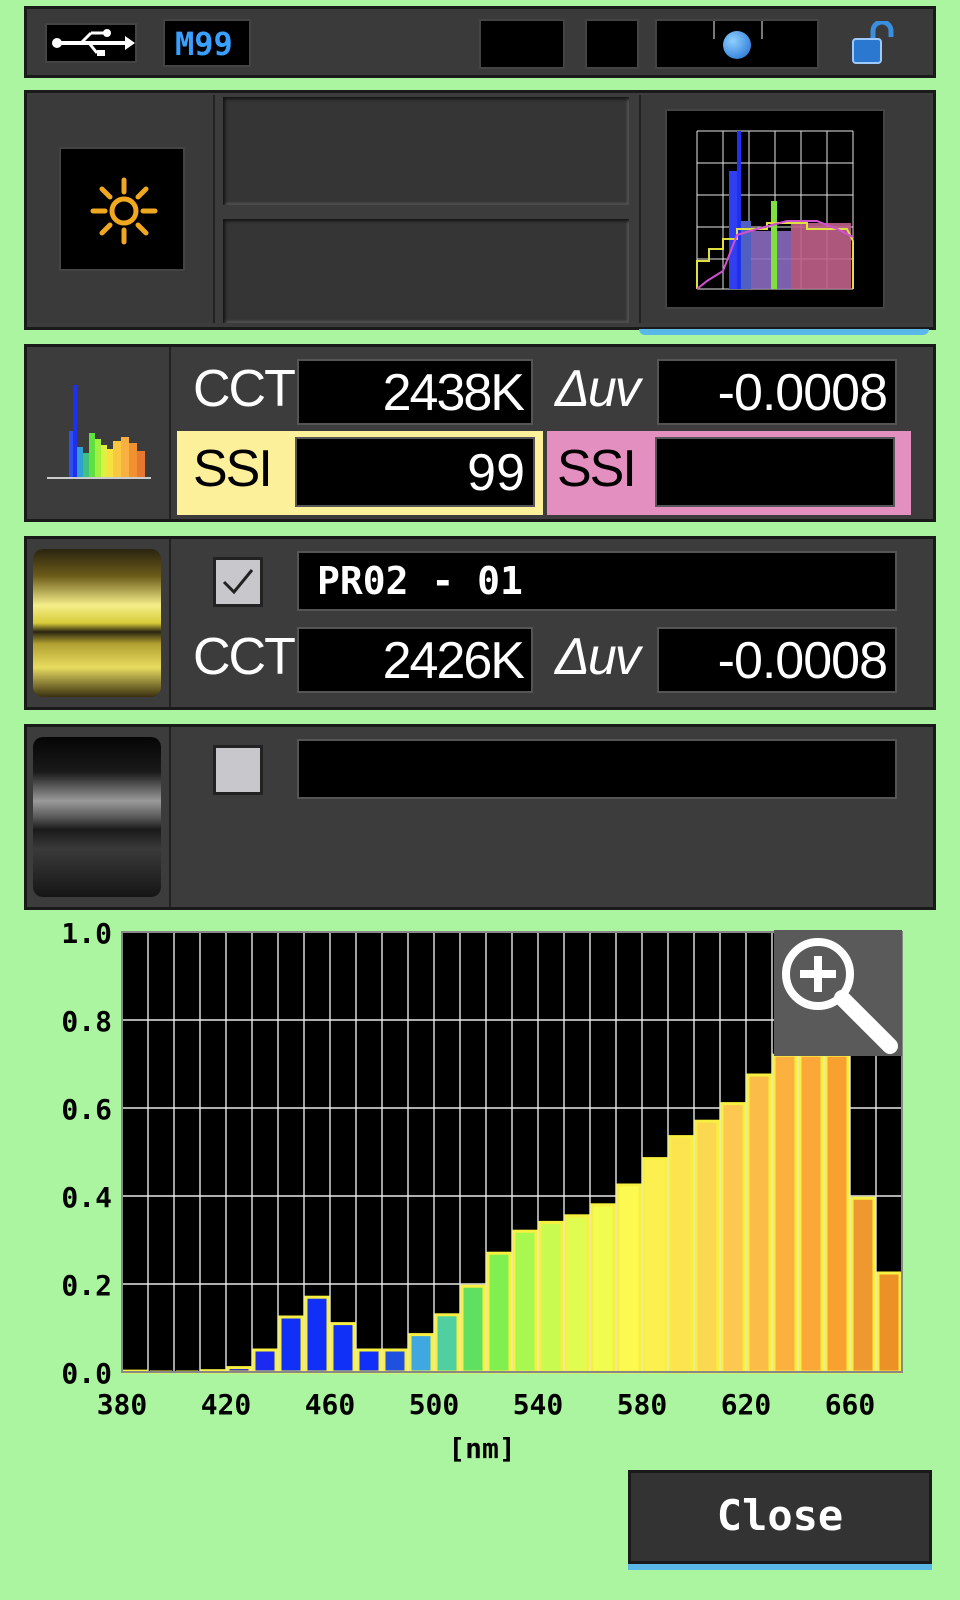 This screenshot has width=960, height=1600. Describe the element at coordinates (597, 469) in the screenshot. I see `ssi-secondary-label: SSI` at that location.